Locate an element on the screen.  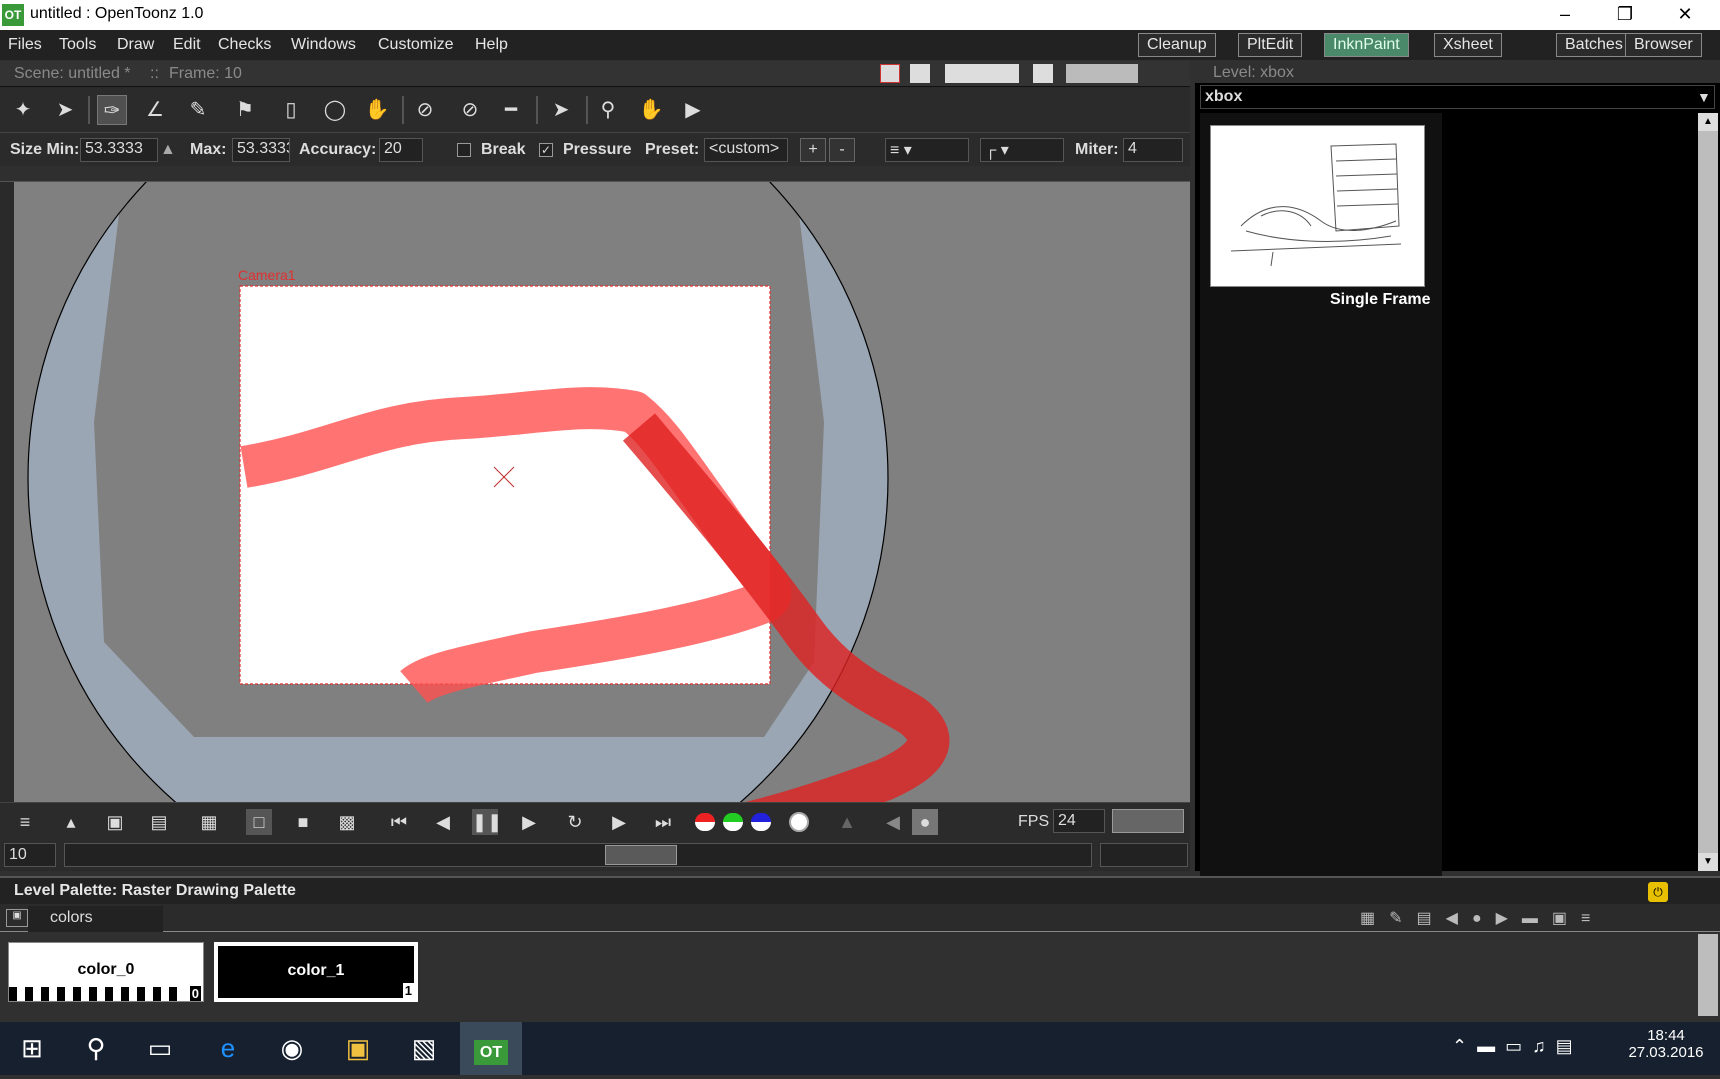
room-cleanup: Cleanup is located at coordinates (1177, 45).